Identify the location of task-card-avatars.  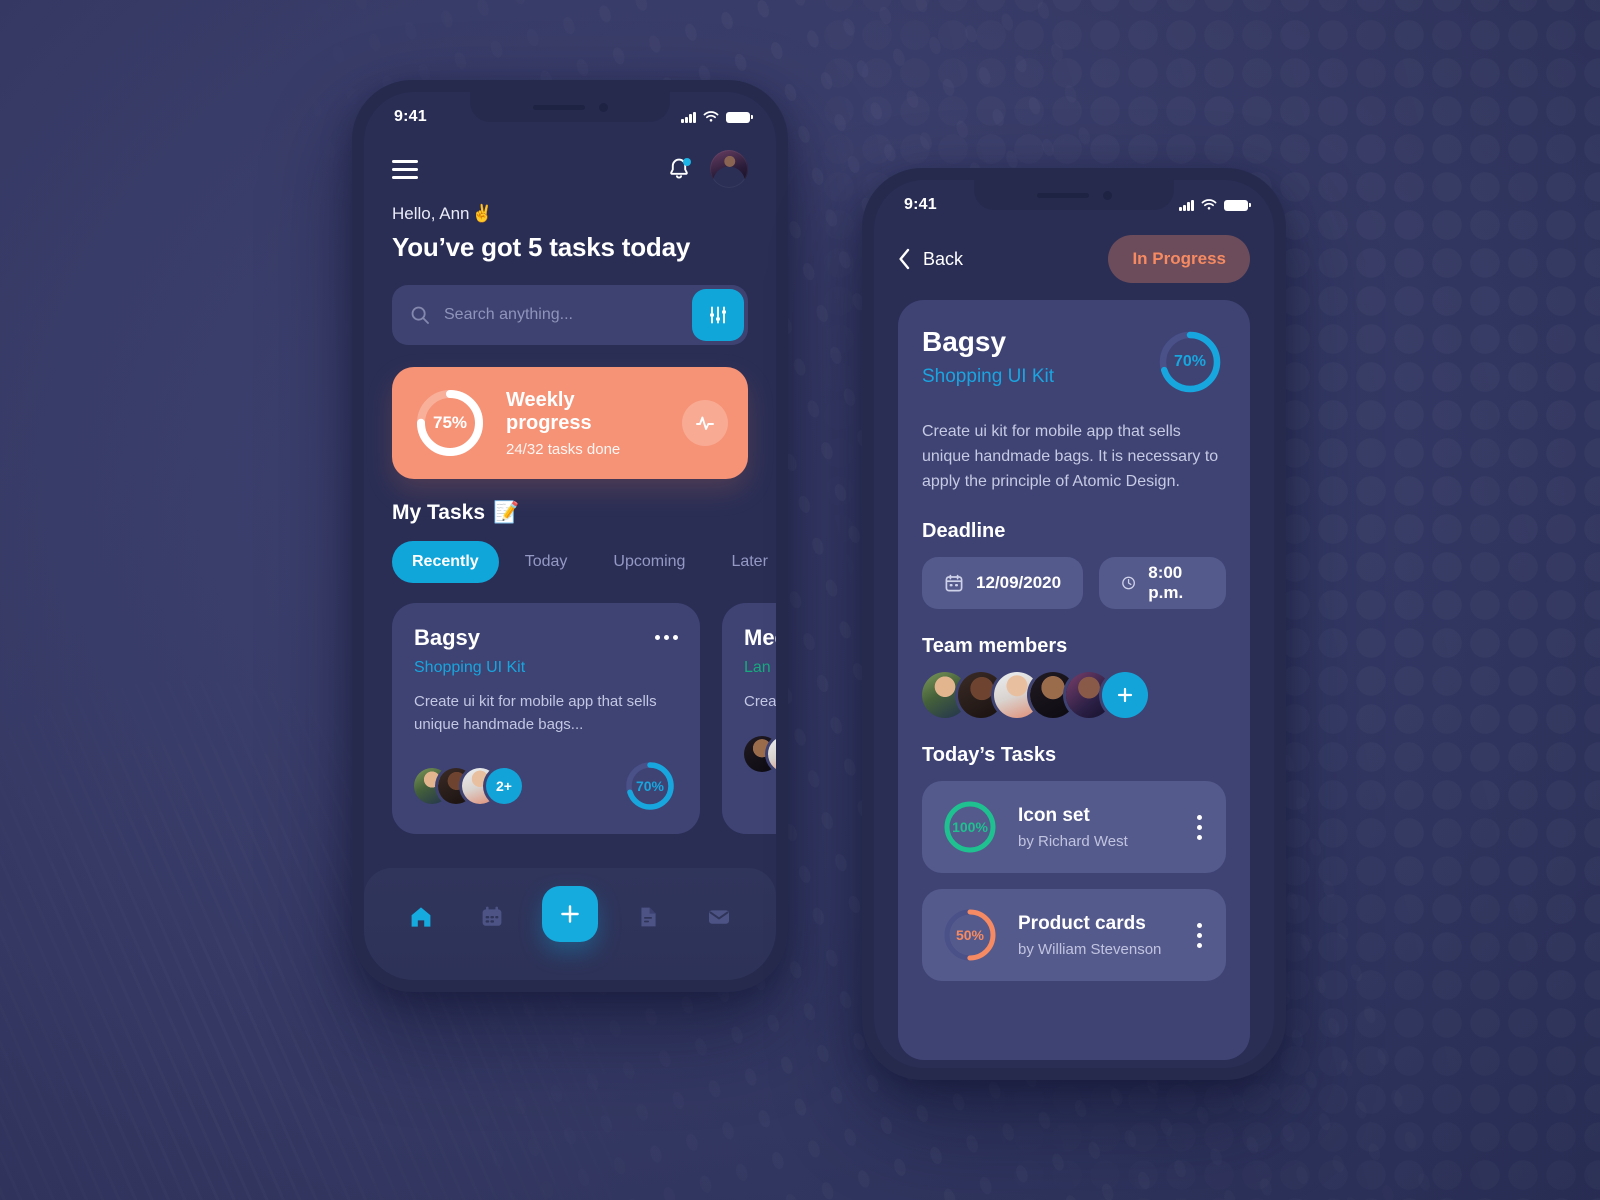
(760, 753).